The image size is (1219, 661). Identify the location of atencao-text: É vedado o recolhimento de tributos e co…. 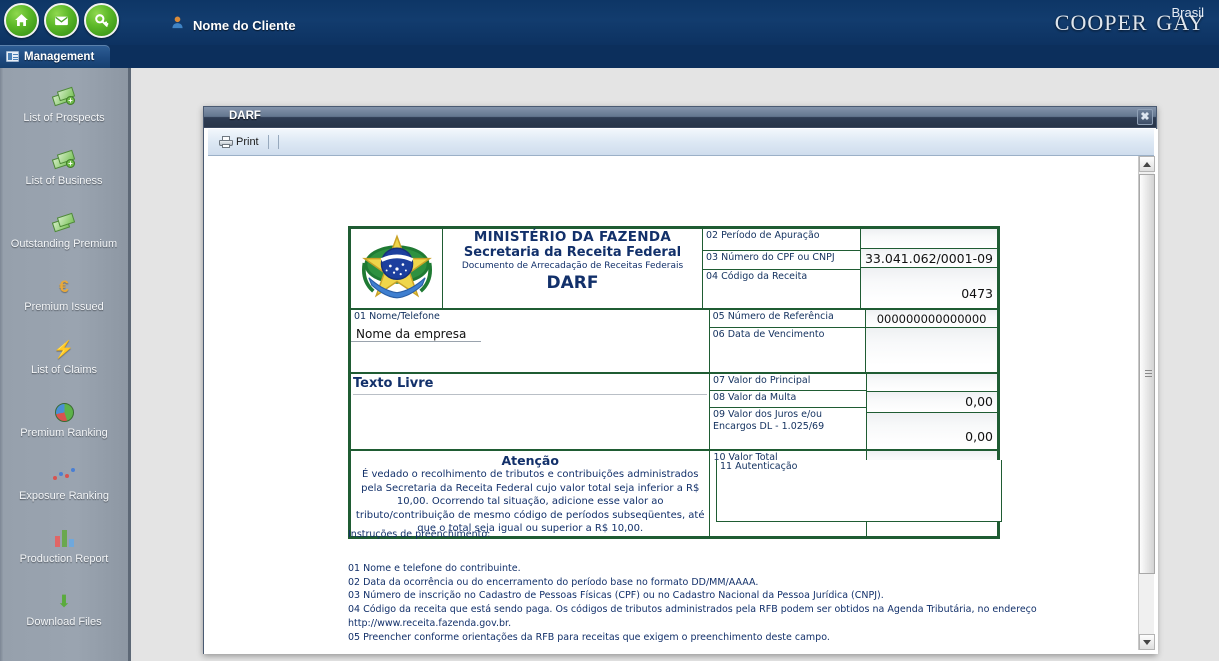
(530, 501).